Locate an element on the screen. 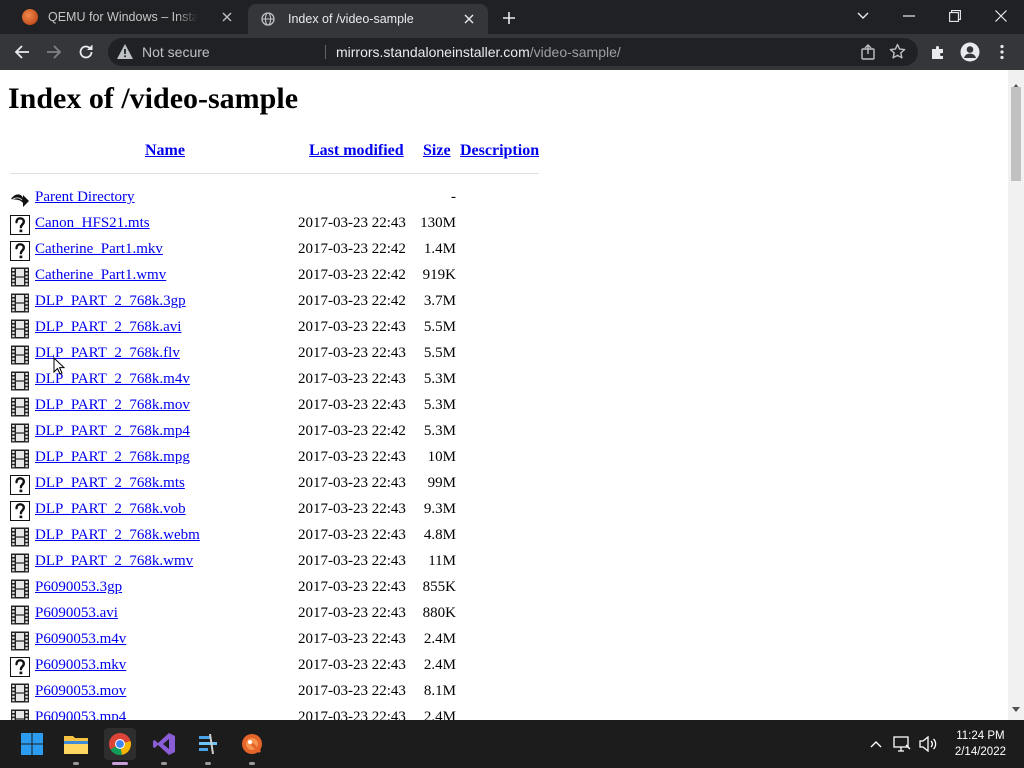 The height and width of the screenshot is (768, 1024). size-cell: 1.4M is located at coordinates (439, 249).